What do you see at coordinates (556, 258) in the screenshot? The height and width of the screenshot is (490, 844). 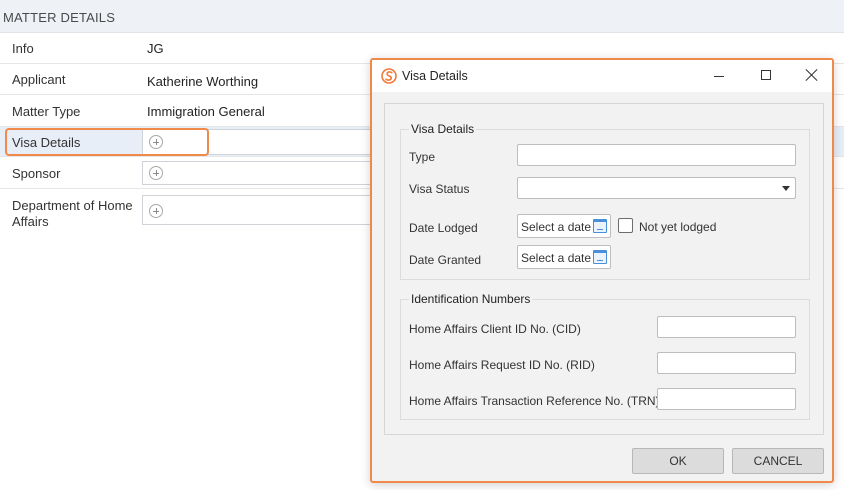 I see `date-granted-placeholder: Select a date` at bounding box center [556, 258].